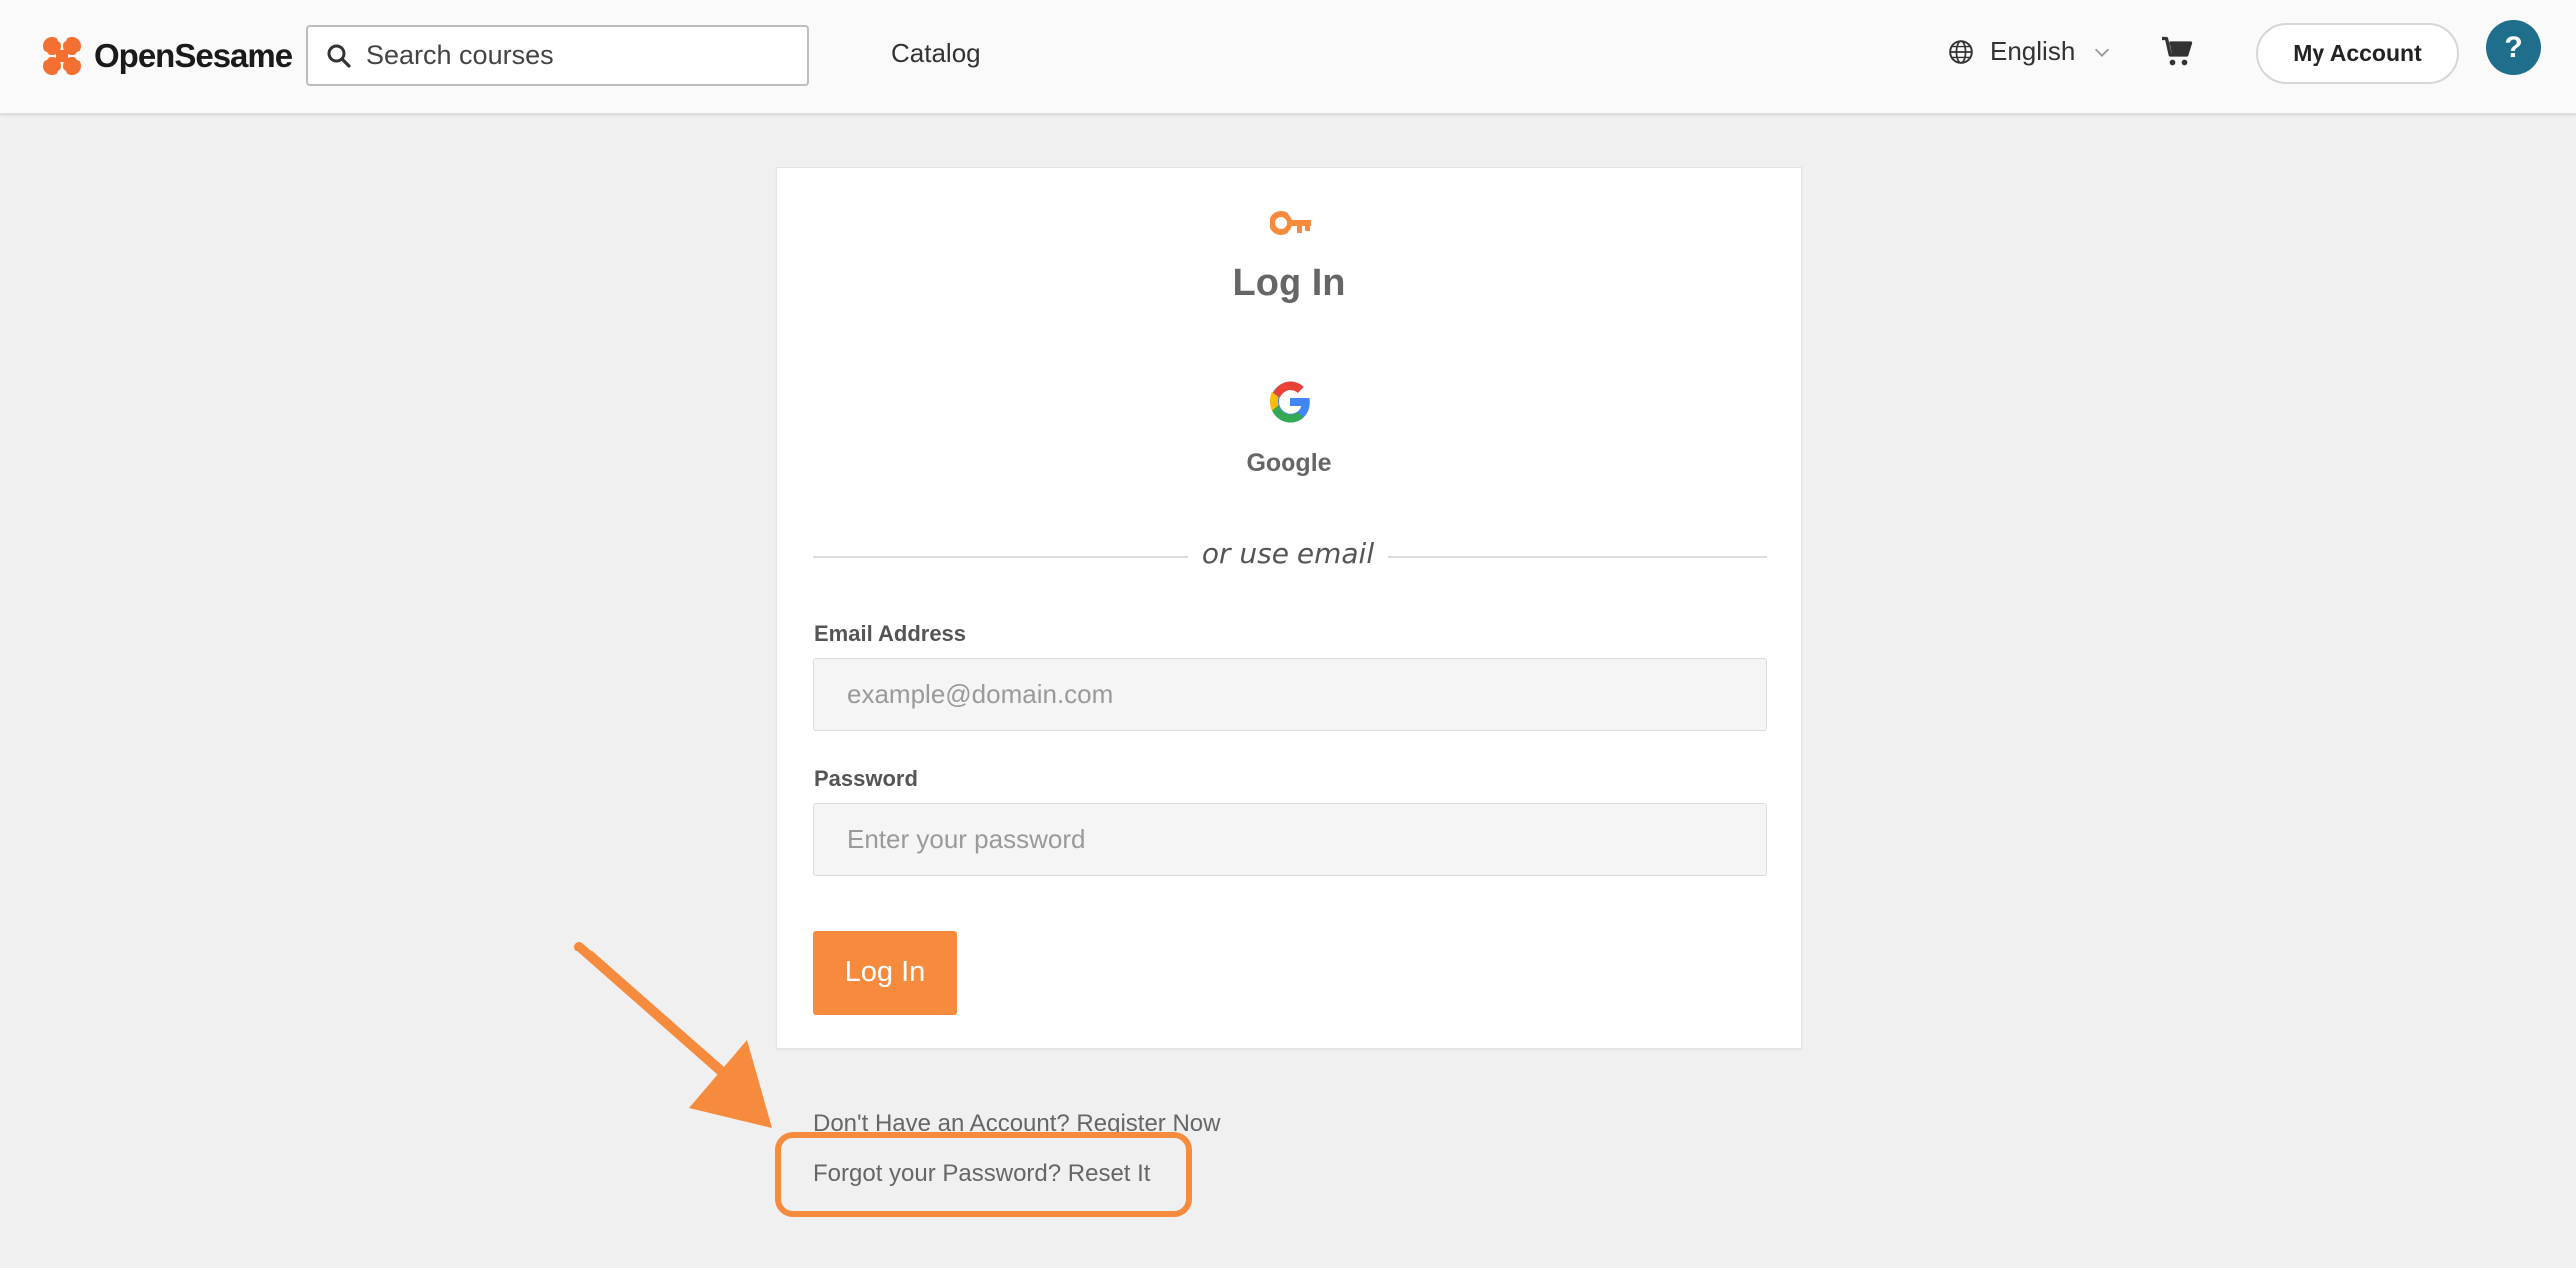 This screenshot has height=1268, width=2576. Describe the element at coordinates (1290, 402) in the screenshot. I see `google-icon` at that location.